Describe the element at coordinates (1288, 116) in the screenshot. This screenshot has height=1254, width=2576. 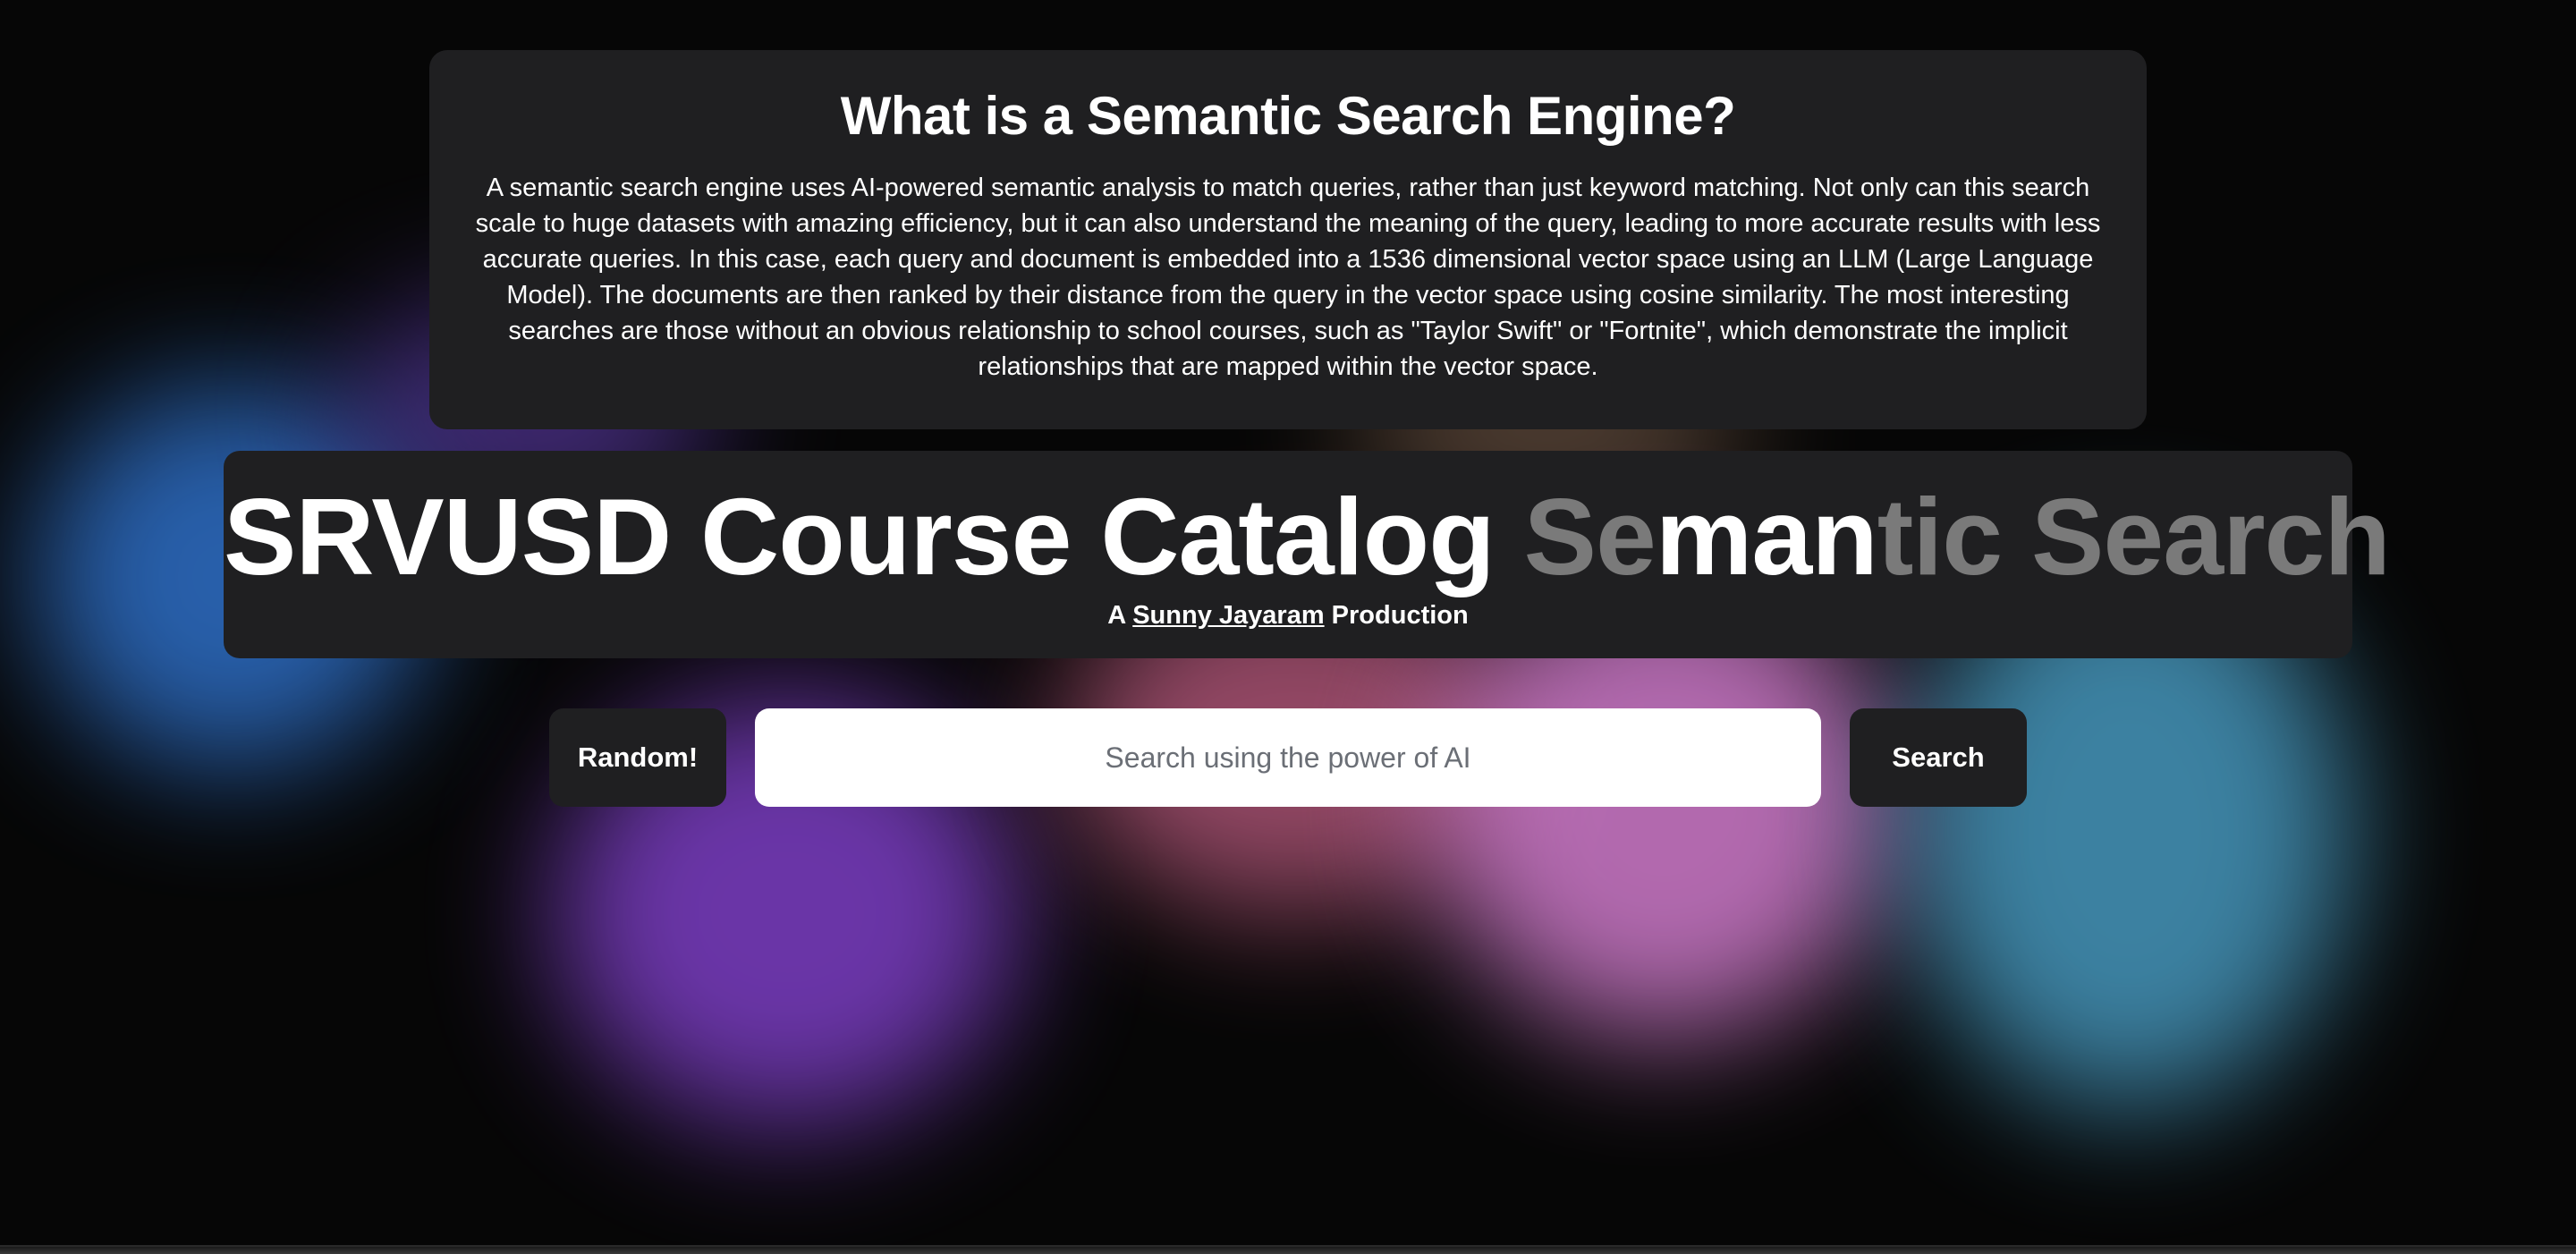
I see `info-title: What is a Semantic Search Engine?` at that location.